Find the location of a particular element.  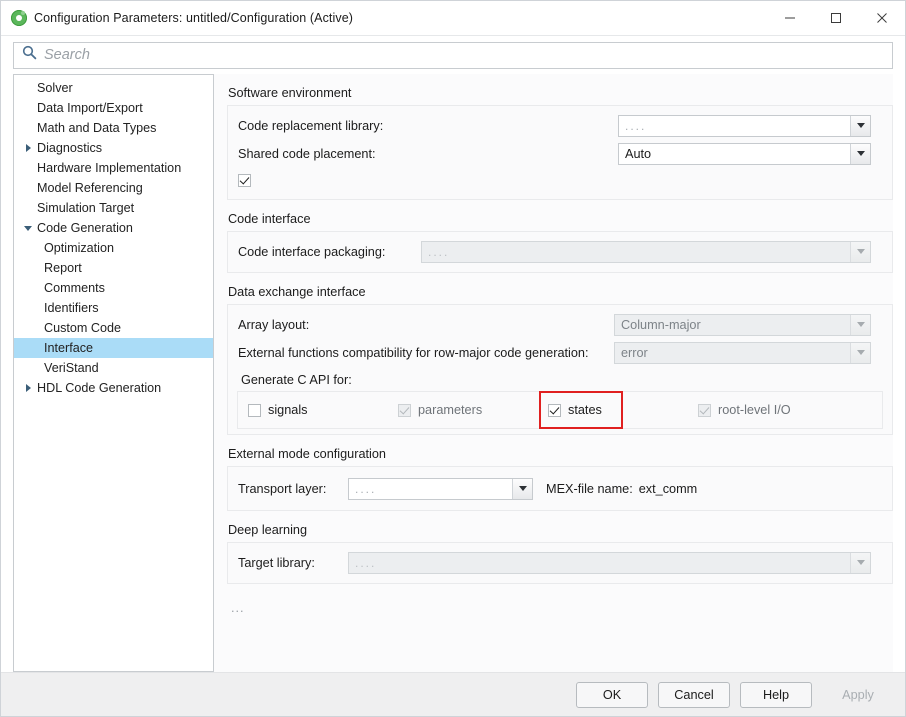

checkbox-label: root-level I/O is located at coordinates (754, 410).